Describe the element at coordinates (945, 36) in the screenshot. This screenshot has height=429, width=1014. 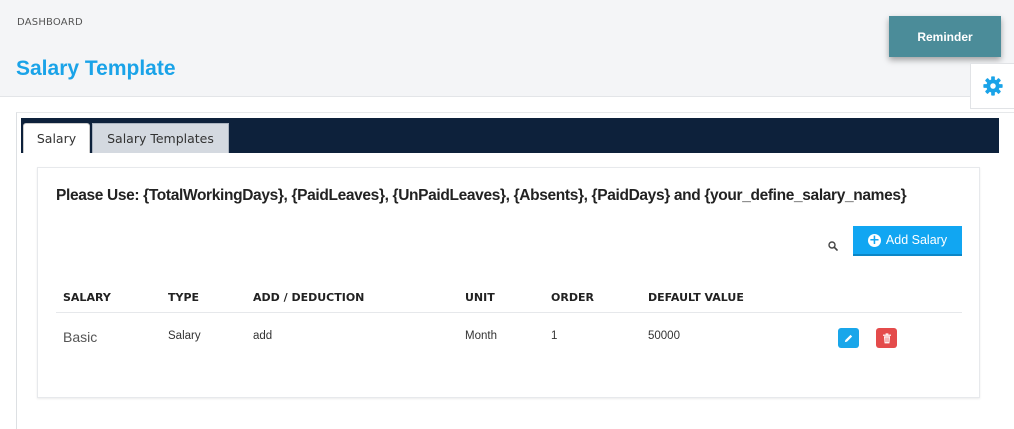
I see `reminder-button: Reminder` at that location.